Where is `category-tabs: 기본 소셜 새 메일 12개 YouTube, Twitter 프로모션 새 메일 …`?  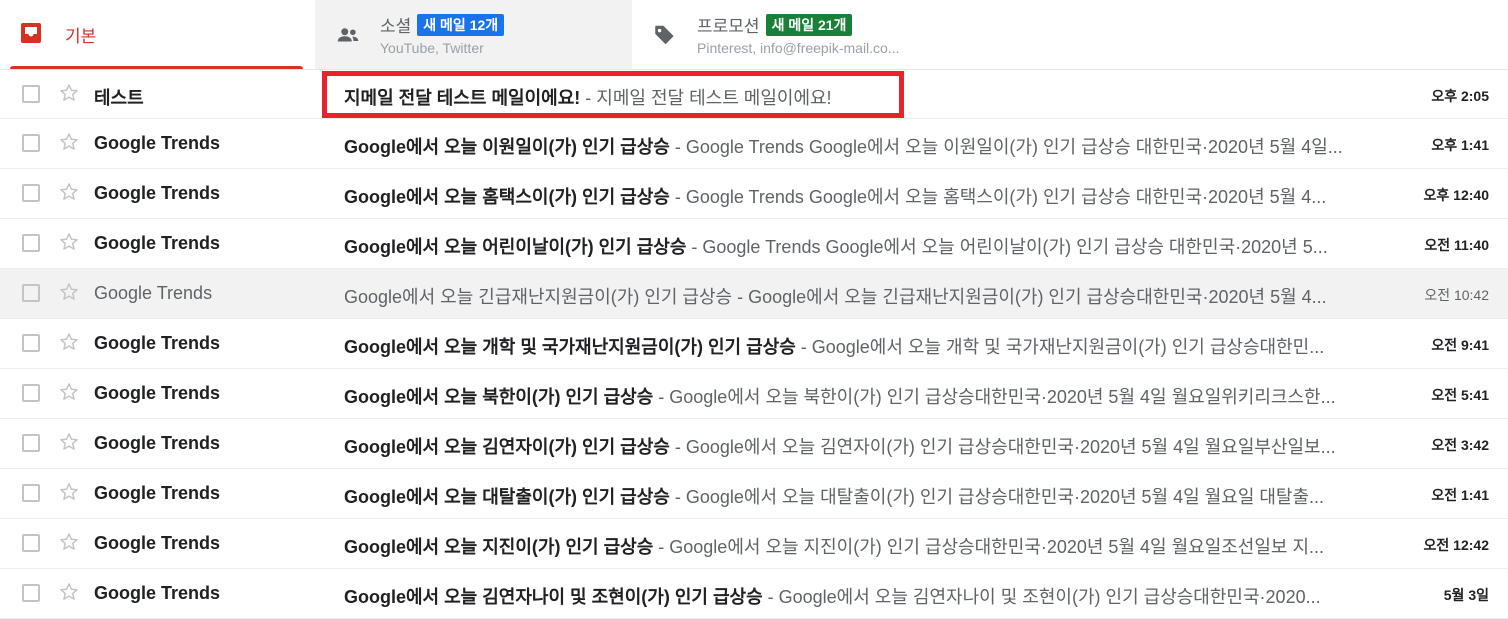
category-tabs: 기본 소셜 새 메일 12개 YouTube, Twitter 프로모션 새 메일 … is located at coordinates (754, 35).